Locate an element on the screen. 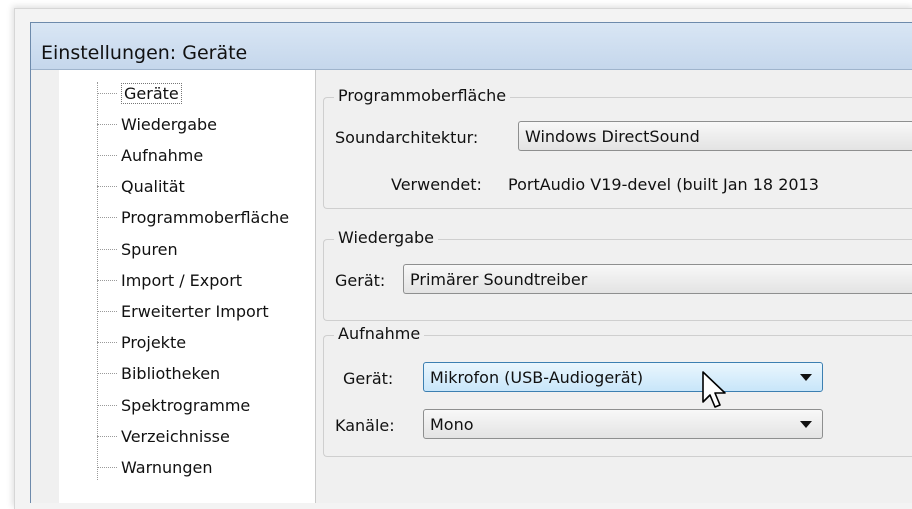 The height and width of the screenshot is (509, 912). host-select: Windows DirectSound is located at coordinates (715, 136).